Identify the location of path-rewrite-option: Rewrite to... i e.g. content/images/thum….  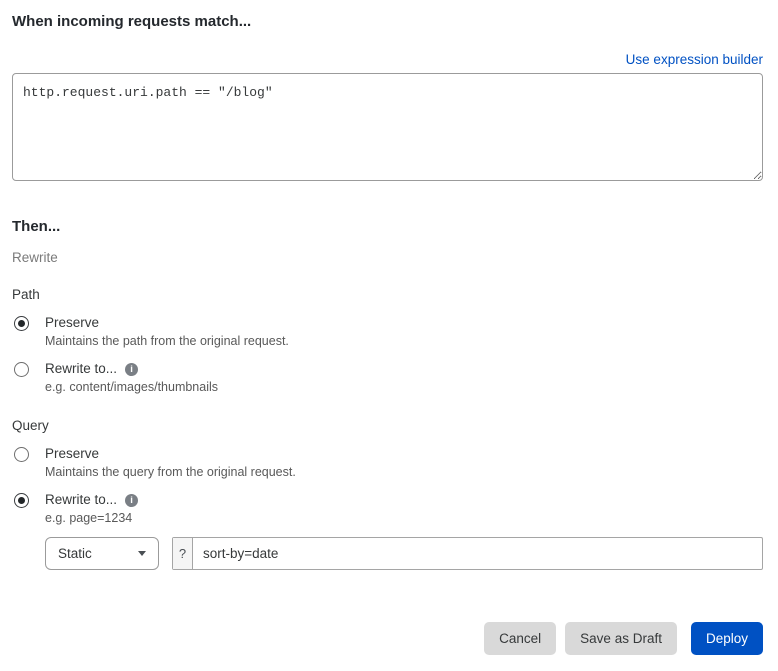
(387, 377).